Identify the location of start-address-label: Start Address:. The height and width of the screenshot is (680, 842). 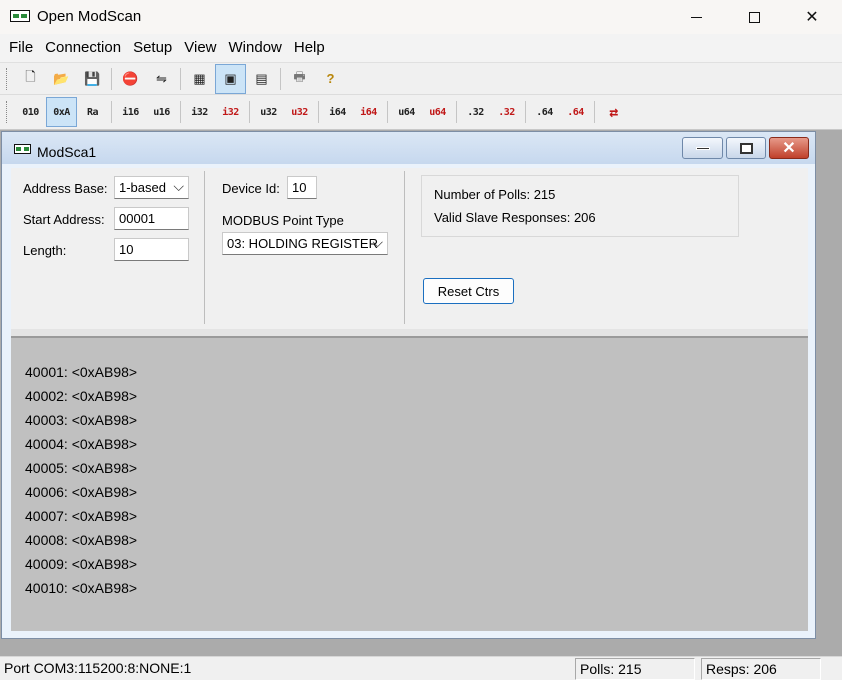
(64, 219).